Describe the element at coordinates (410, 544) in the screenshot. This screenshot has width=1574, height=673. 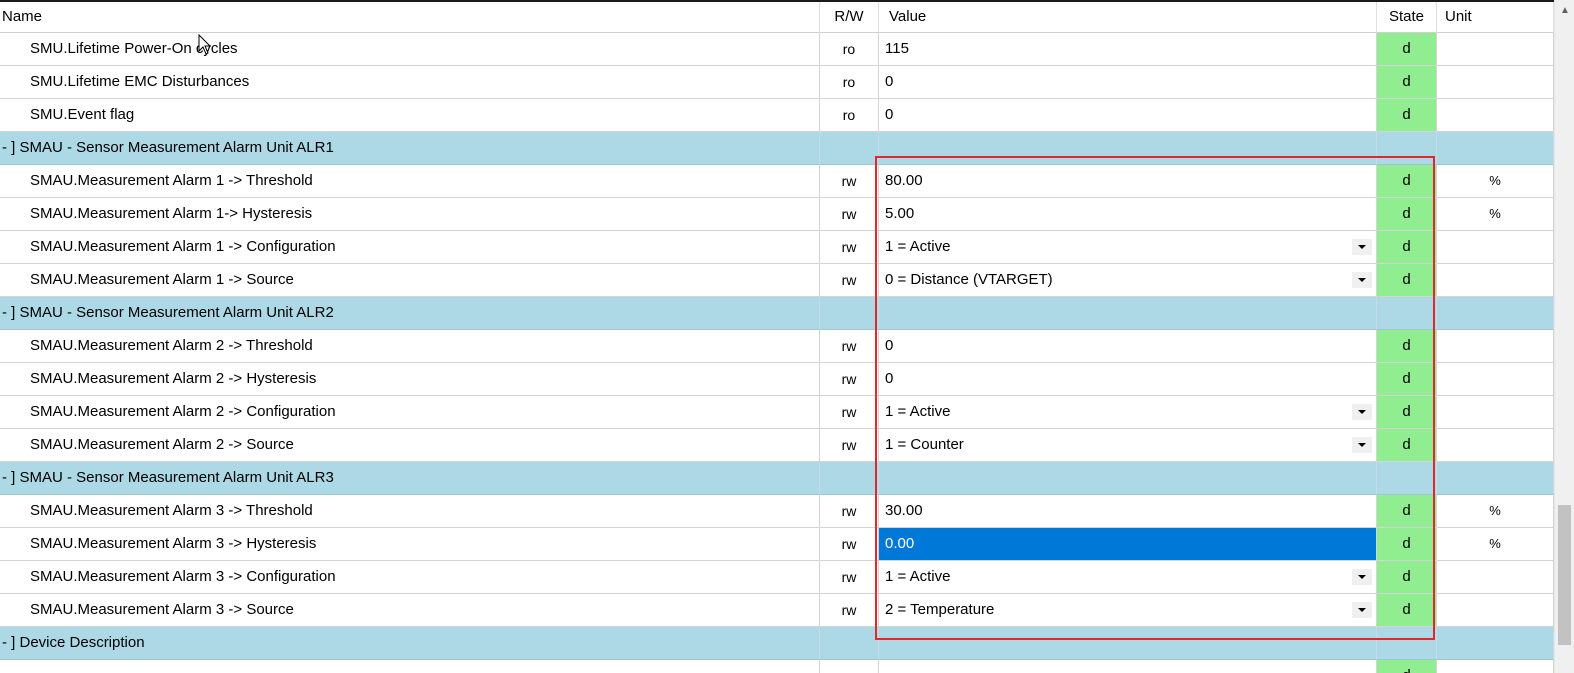
I see `parameter-name: SMAU.Measurement Alarm 3 -> Hysteresis` at that location.